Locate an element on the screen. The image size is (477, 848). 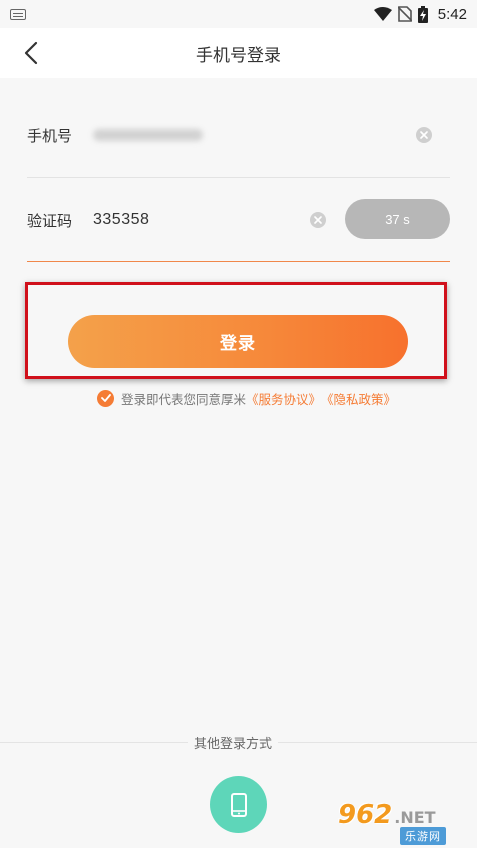
phone-divider is located at coordinates (238, 177).